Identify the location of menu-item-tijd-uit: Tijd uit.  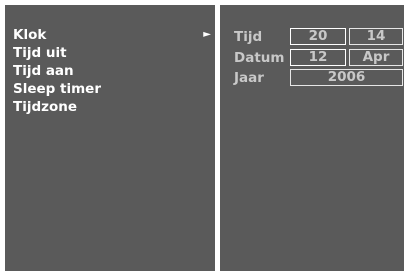
(110, 53).